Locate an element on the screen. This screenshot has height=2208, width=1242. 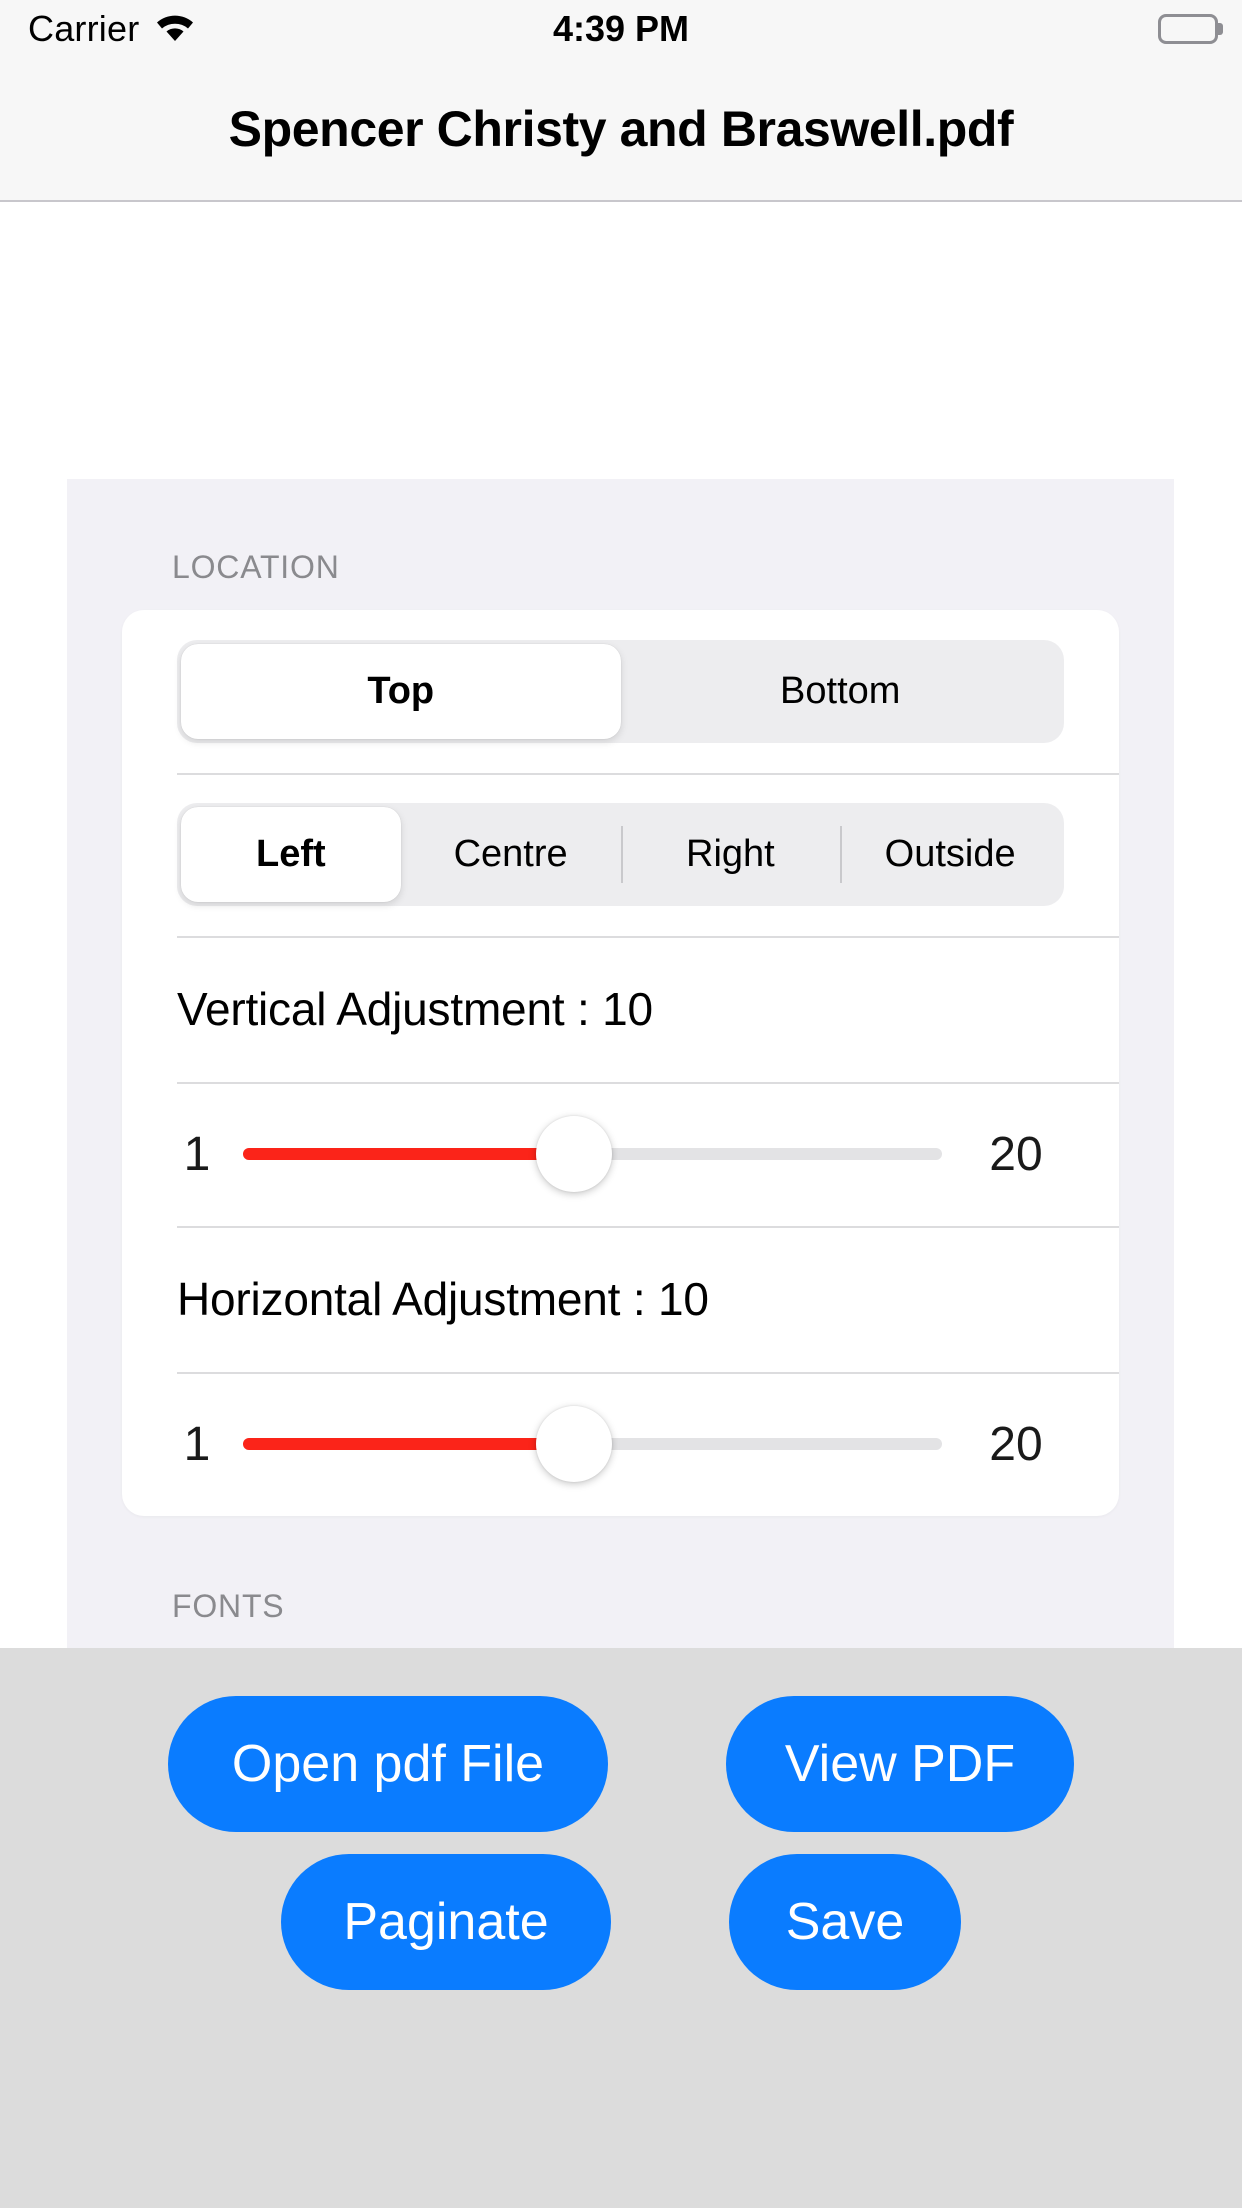
horizontal-adjustment-label-row: Horizontal Adjustment : 10 is located at coordinates (620, 1299).